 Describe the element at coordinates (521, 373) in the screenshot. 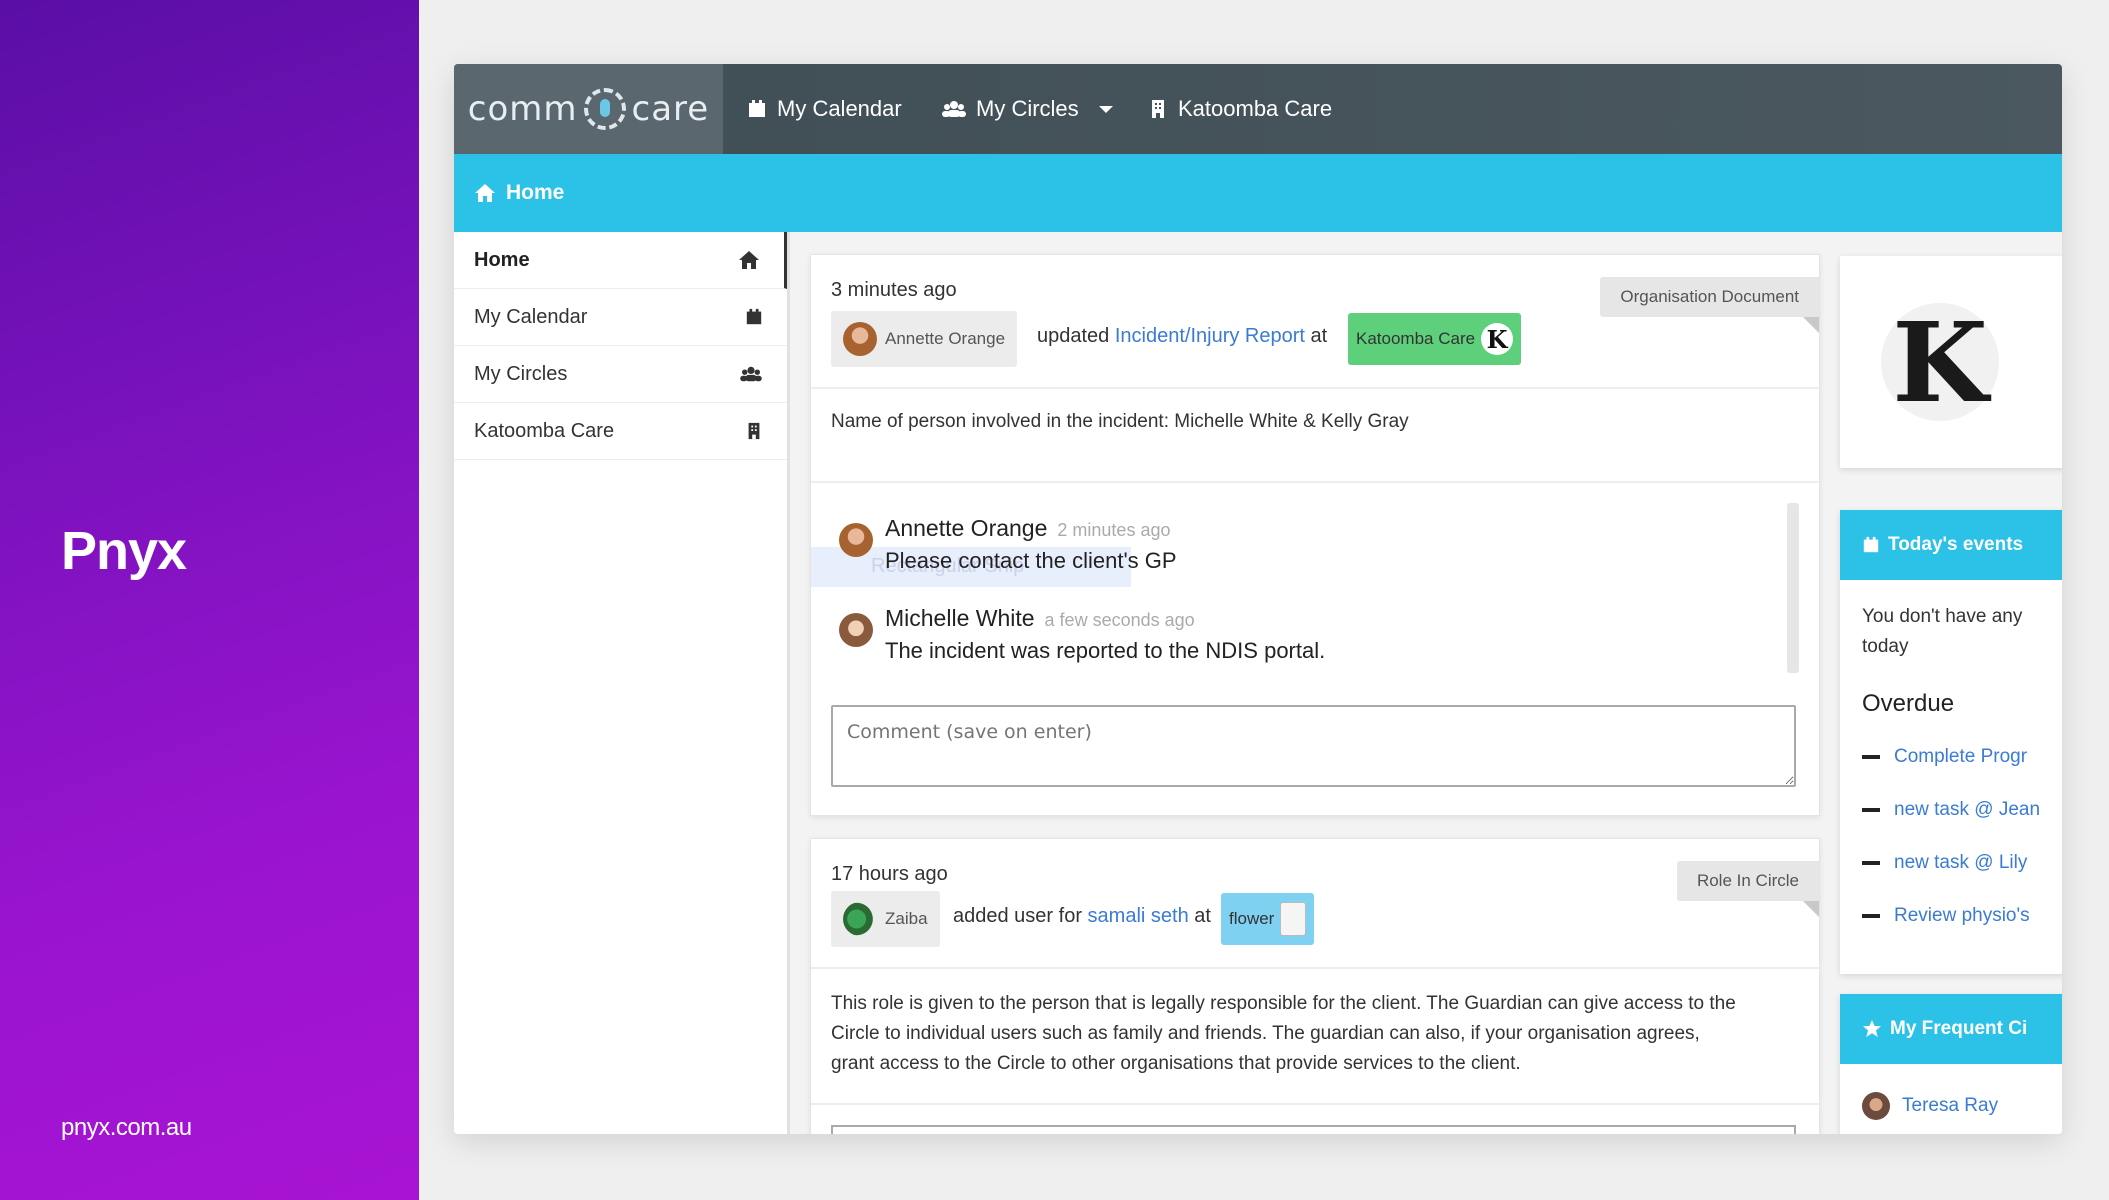

I see `sidebar-item-label: My Circles` at that location.